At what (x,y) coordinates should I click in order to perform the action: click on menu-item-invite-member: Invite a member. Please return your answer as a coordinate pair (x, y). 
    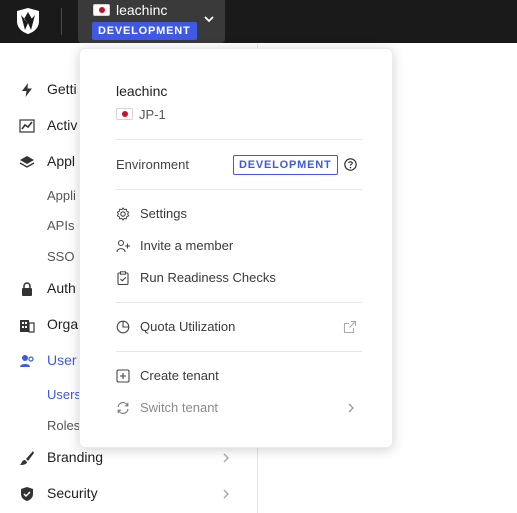
    Looking at the image, I should click on (241, 246).